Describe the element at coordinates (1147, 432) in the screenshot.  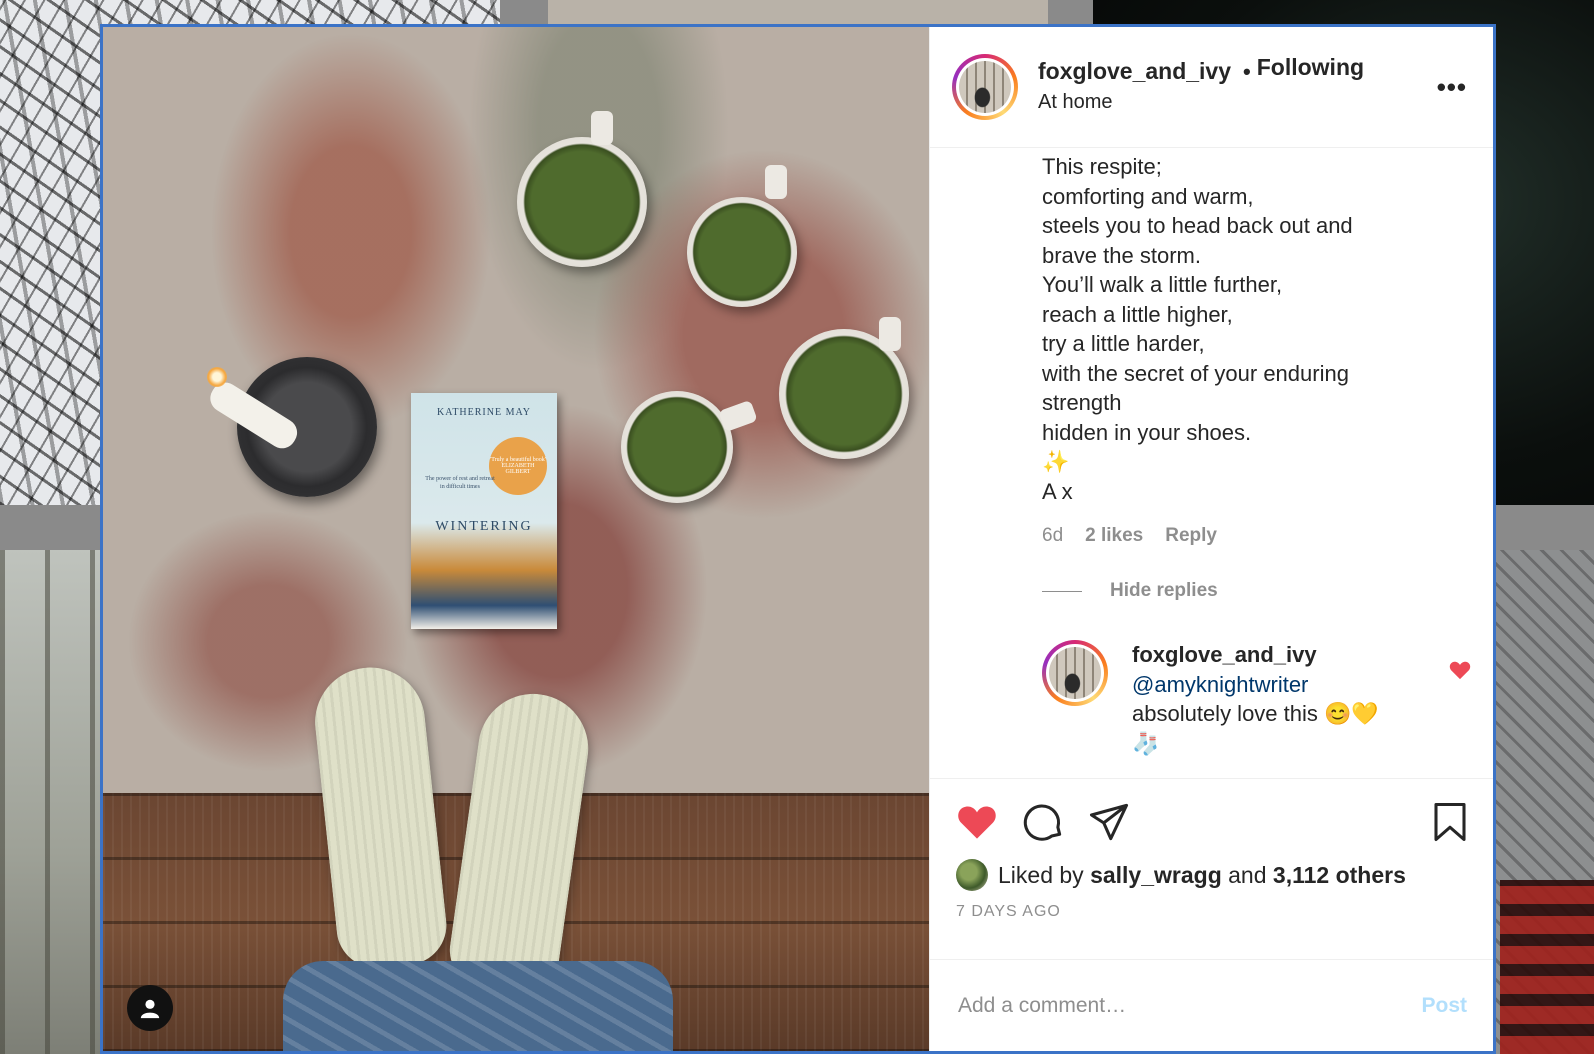
I see `caption-line: hidden in your shoes.` at that location.